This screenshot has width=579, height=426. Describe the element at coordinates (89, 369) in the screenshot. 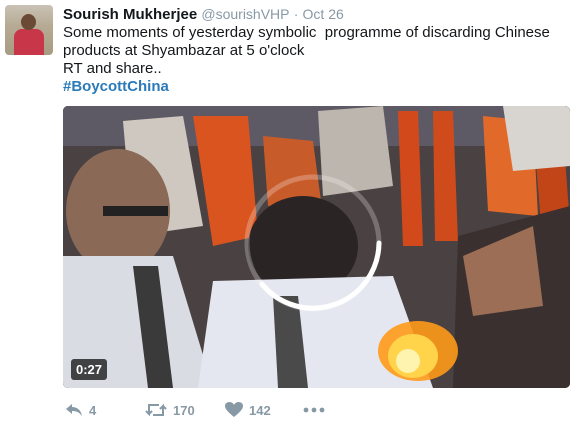

I see `video-duration-badge: 0:27` at that location.